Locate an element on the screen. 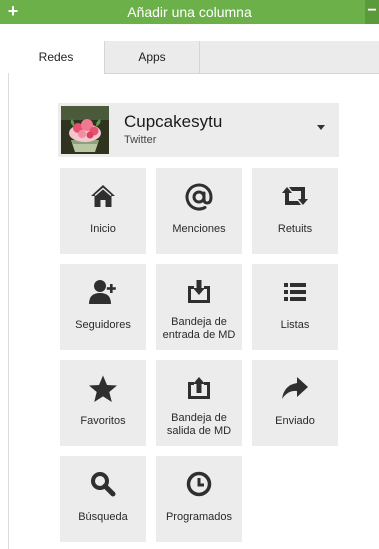 Image resolution: width=379 pixels, height=549 pixels. tile-bandeja-salida: Bandeja de salida de MD is located at coordinates (199, 403).